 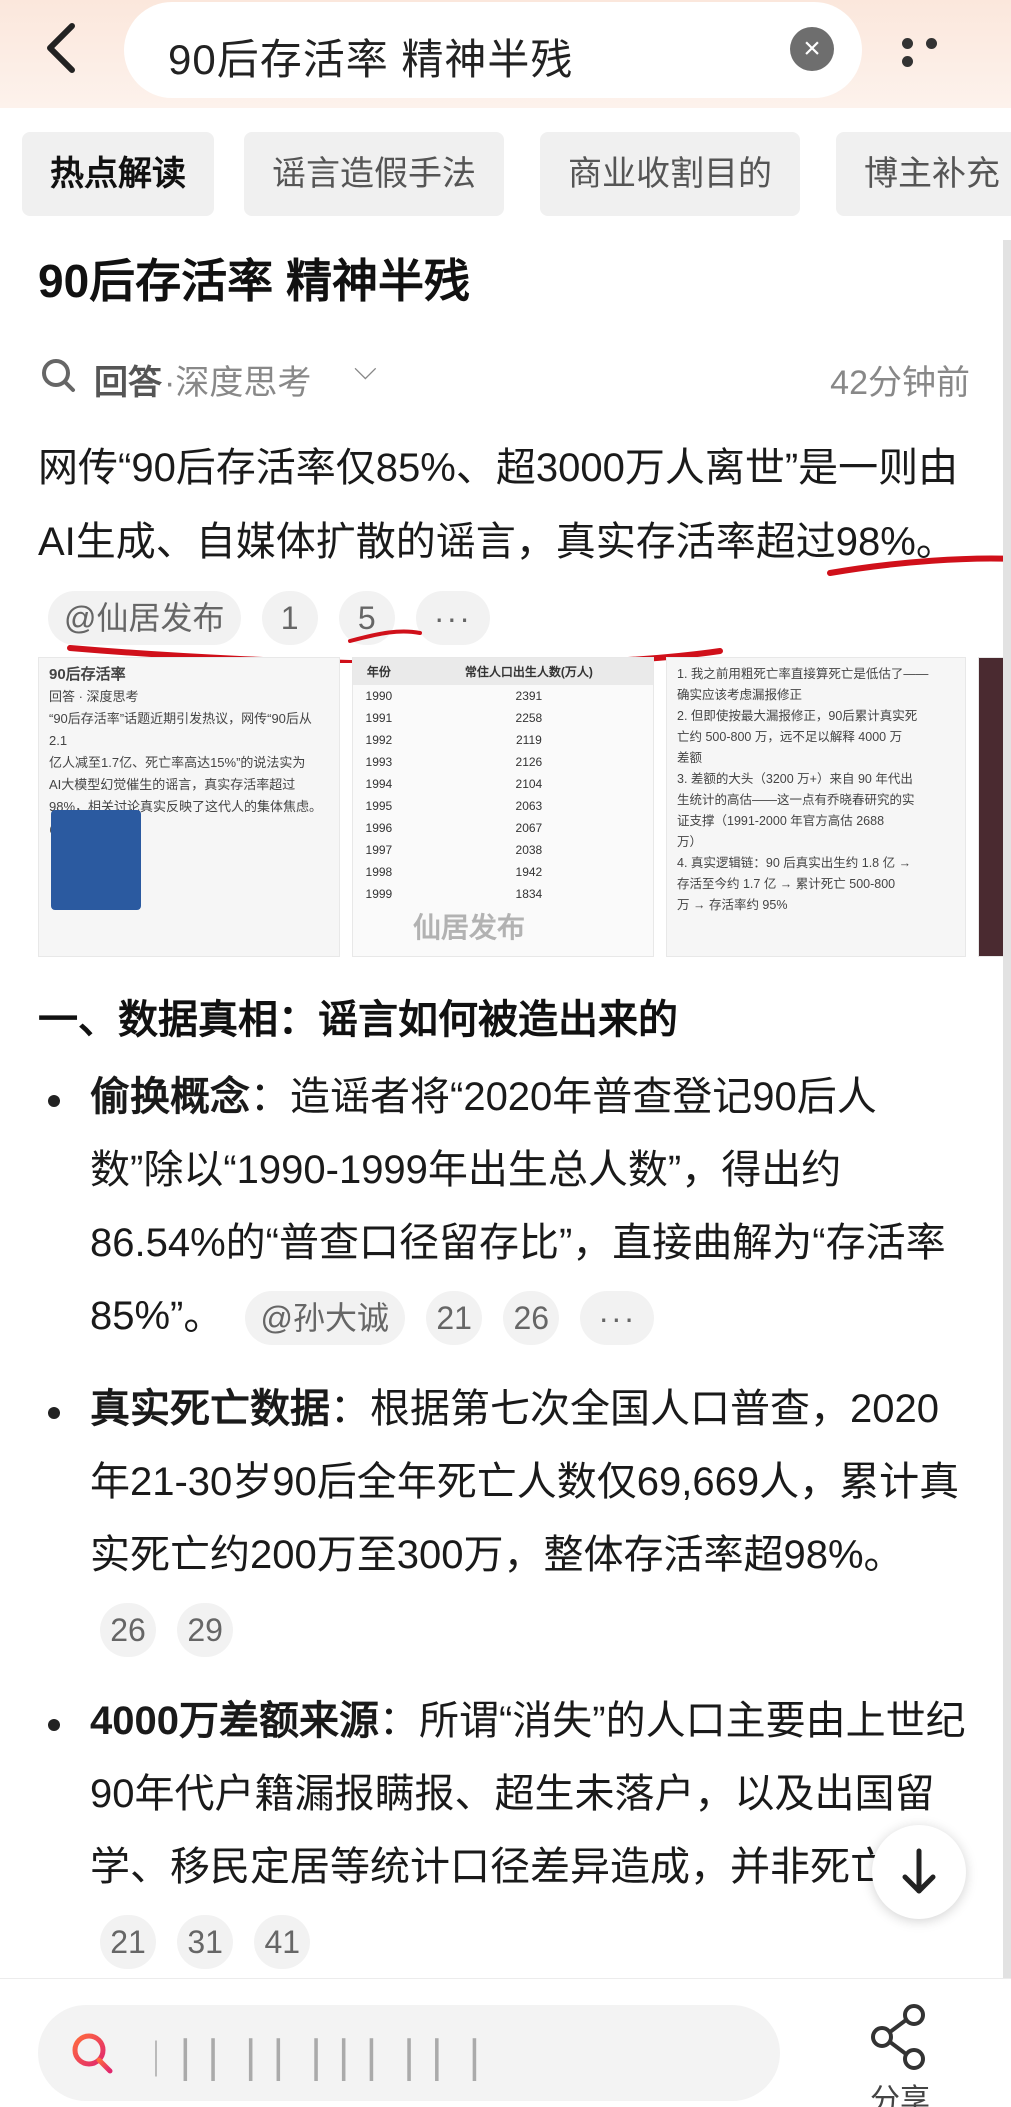 What do you see at coordinates (237, 379) in the screenshot?
I see `deep-thinking-mode: ·深度思考` at bounding box center [237, 379].